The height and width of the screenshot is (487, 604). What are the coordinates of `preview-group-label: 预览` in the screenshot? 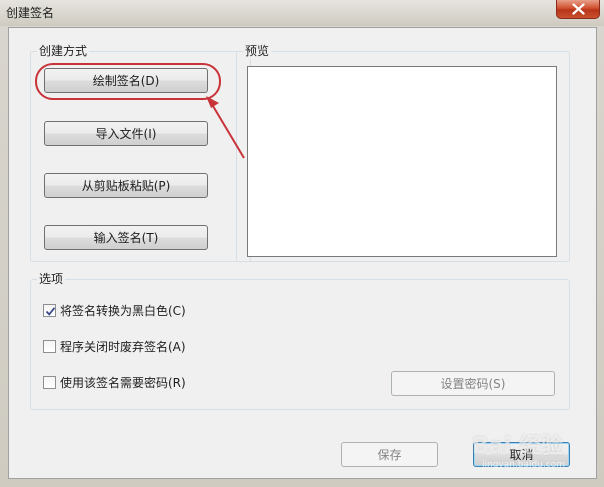 It's located at (257, 51).